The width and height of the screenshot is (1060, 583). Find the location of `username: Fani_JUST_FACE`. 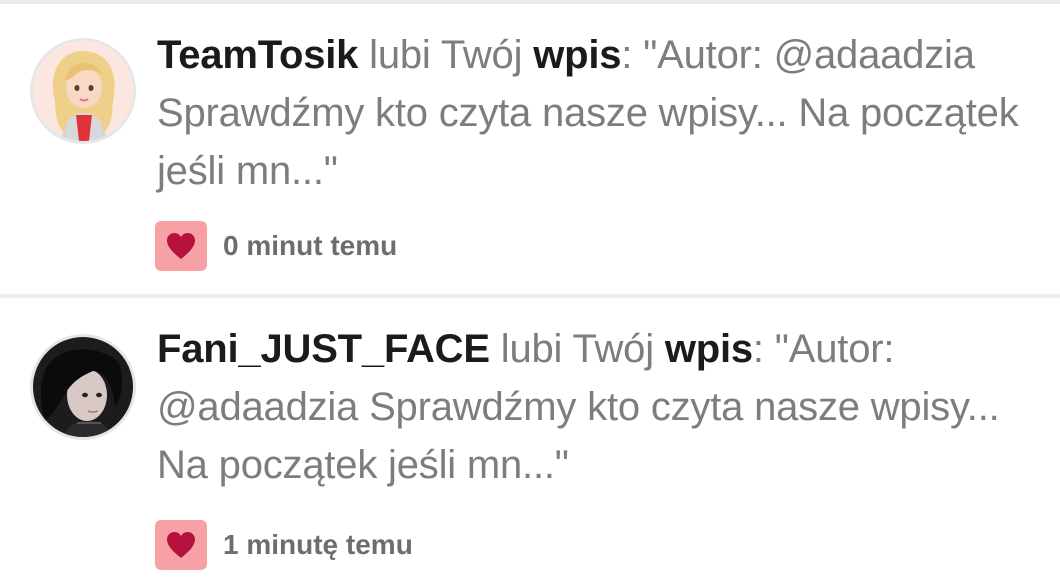

username: Fani_JUST_FACE is located at coordinates (323, 349).